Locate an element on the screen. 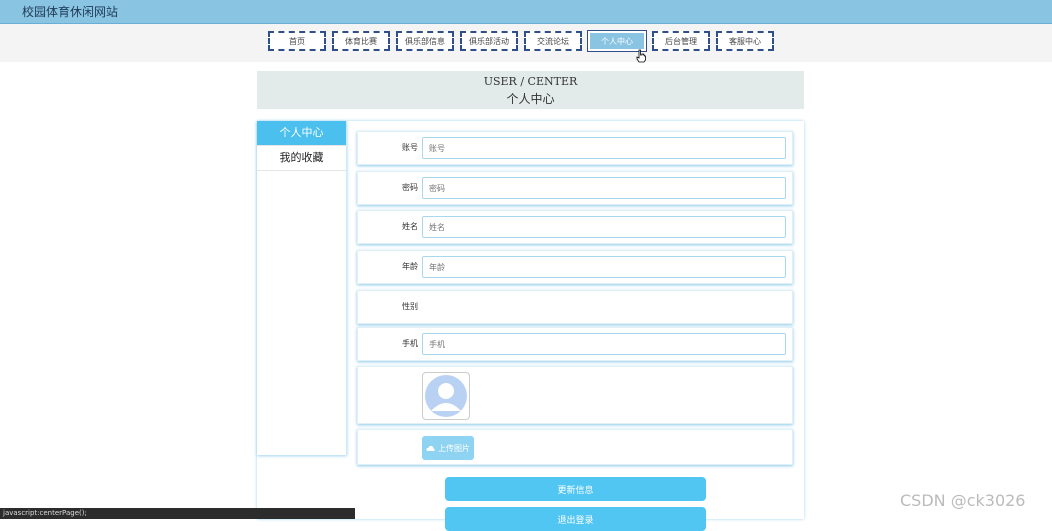 This screenshot has width=1052, height=531. hand-cursor-icon is located at coordinates (641, 56).